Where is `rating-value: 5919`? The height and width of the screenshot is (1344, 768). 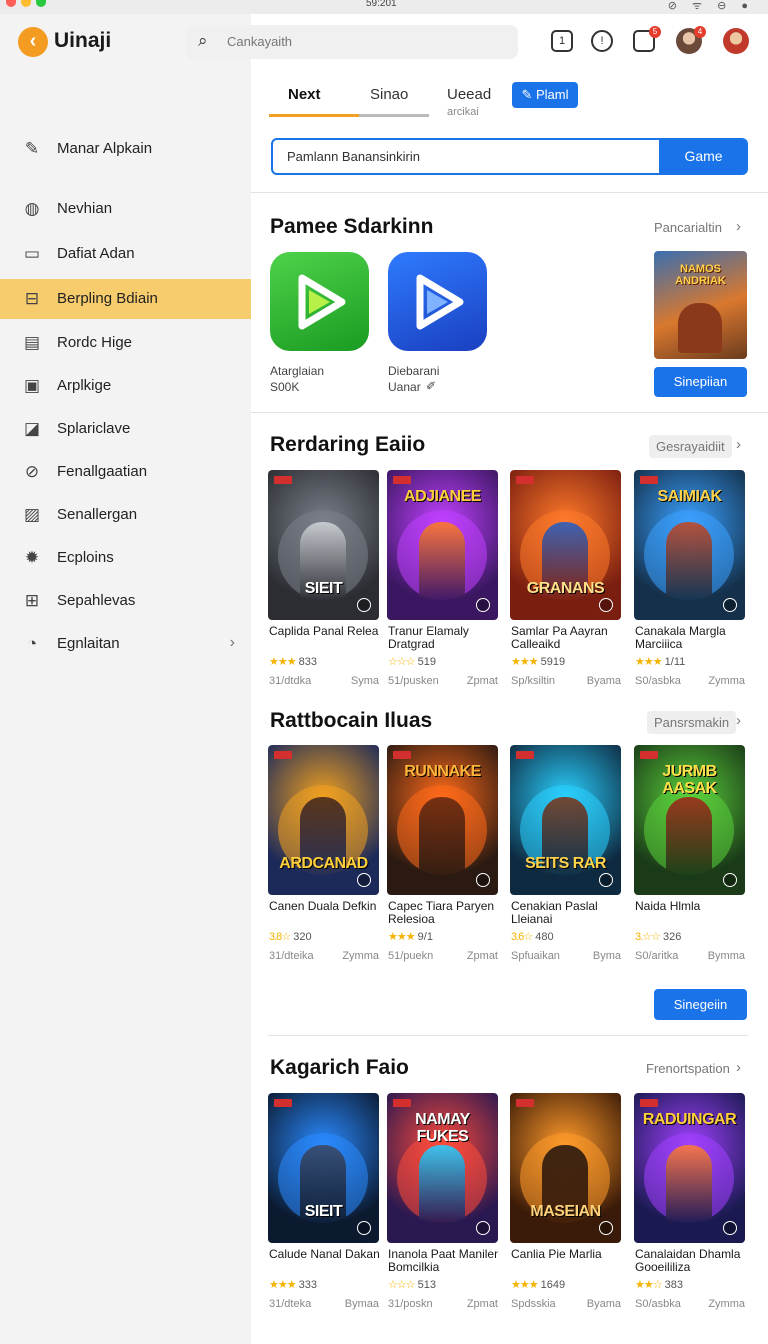
rating-value: 5919 is located at coordinates (553, 662).